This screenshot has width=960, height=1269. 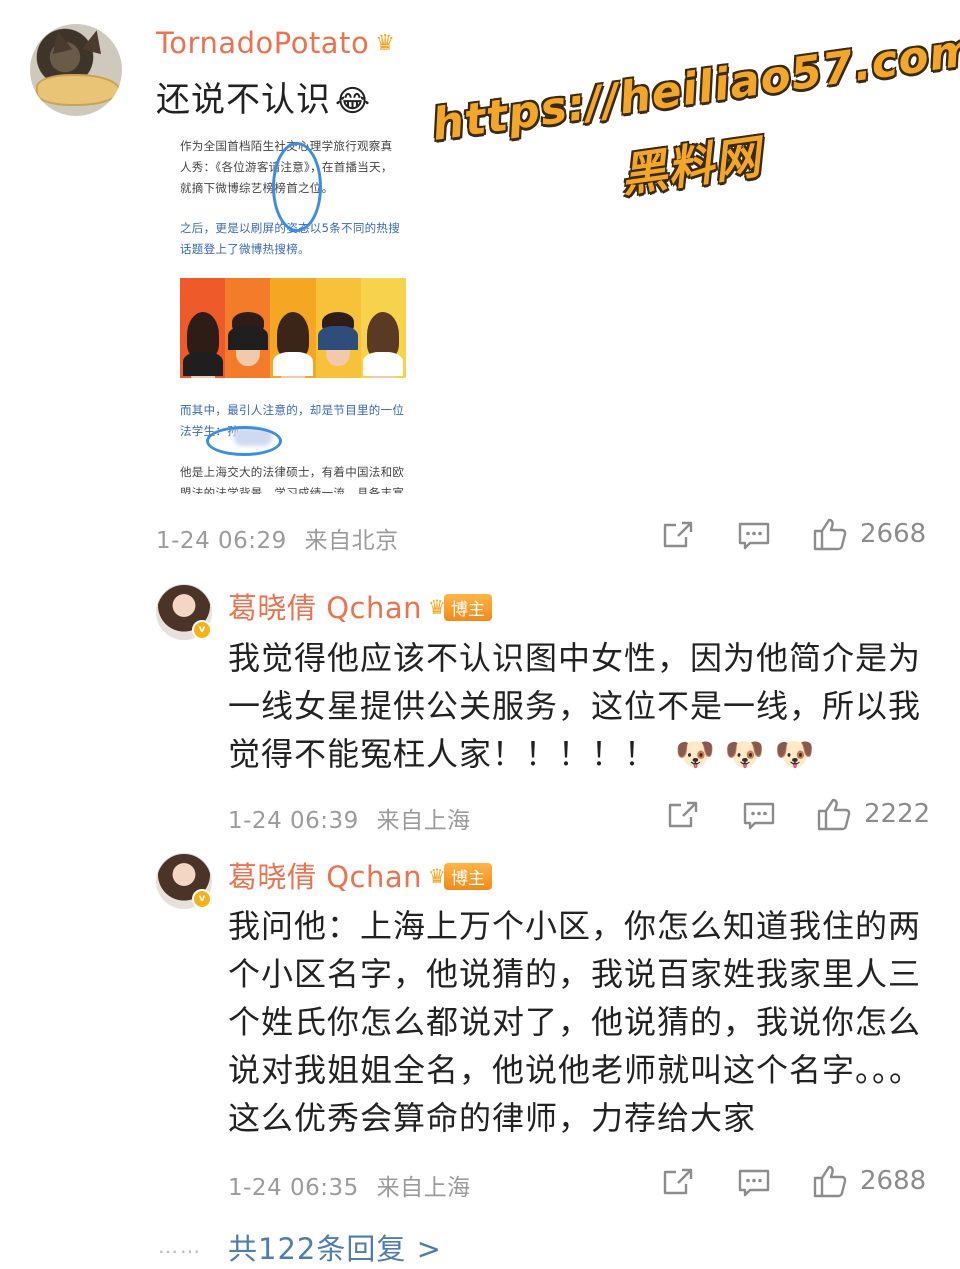 I want to click on post-timestamp: 1-24 06:29, so click(x=221, y=541).